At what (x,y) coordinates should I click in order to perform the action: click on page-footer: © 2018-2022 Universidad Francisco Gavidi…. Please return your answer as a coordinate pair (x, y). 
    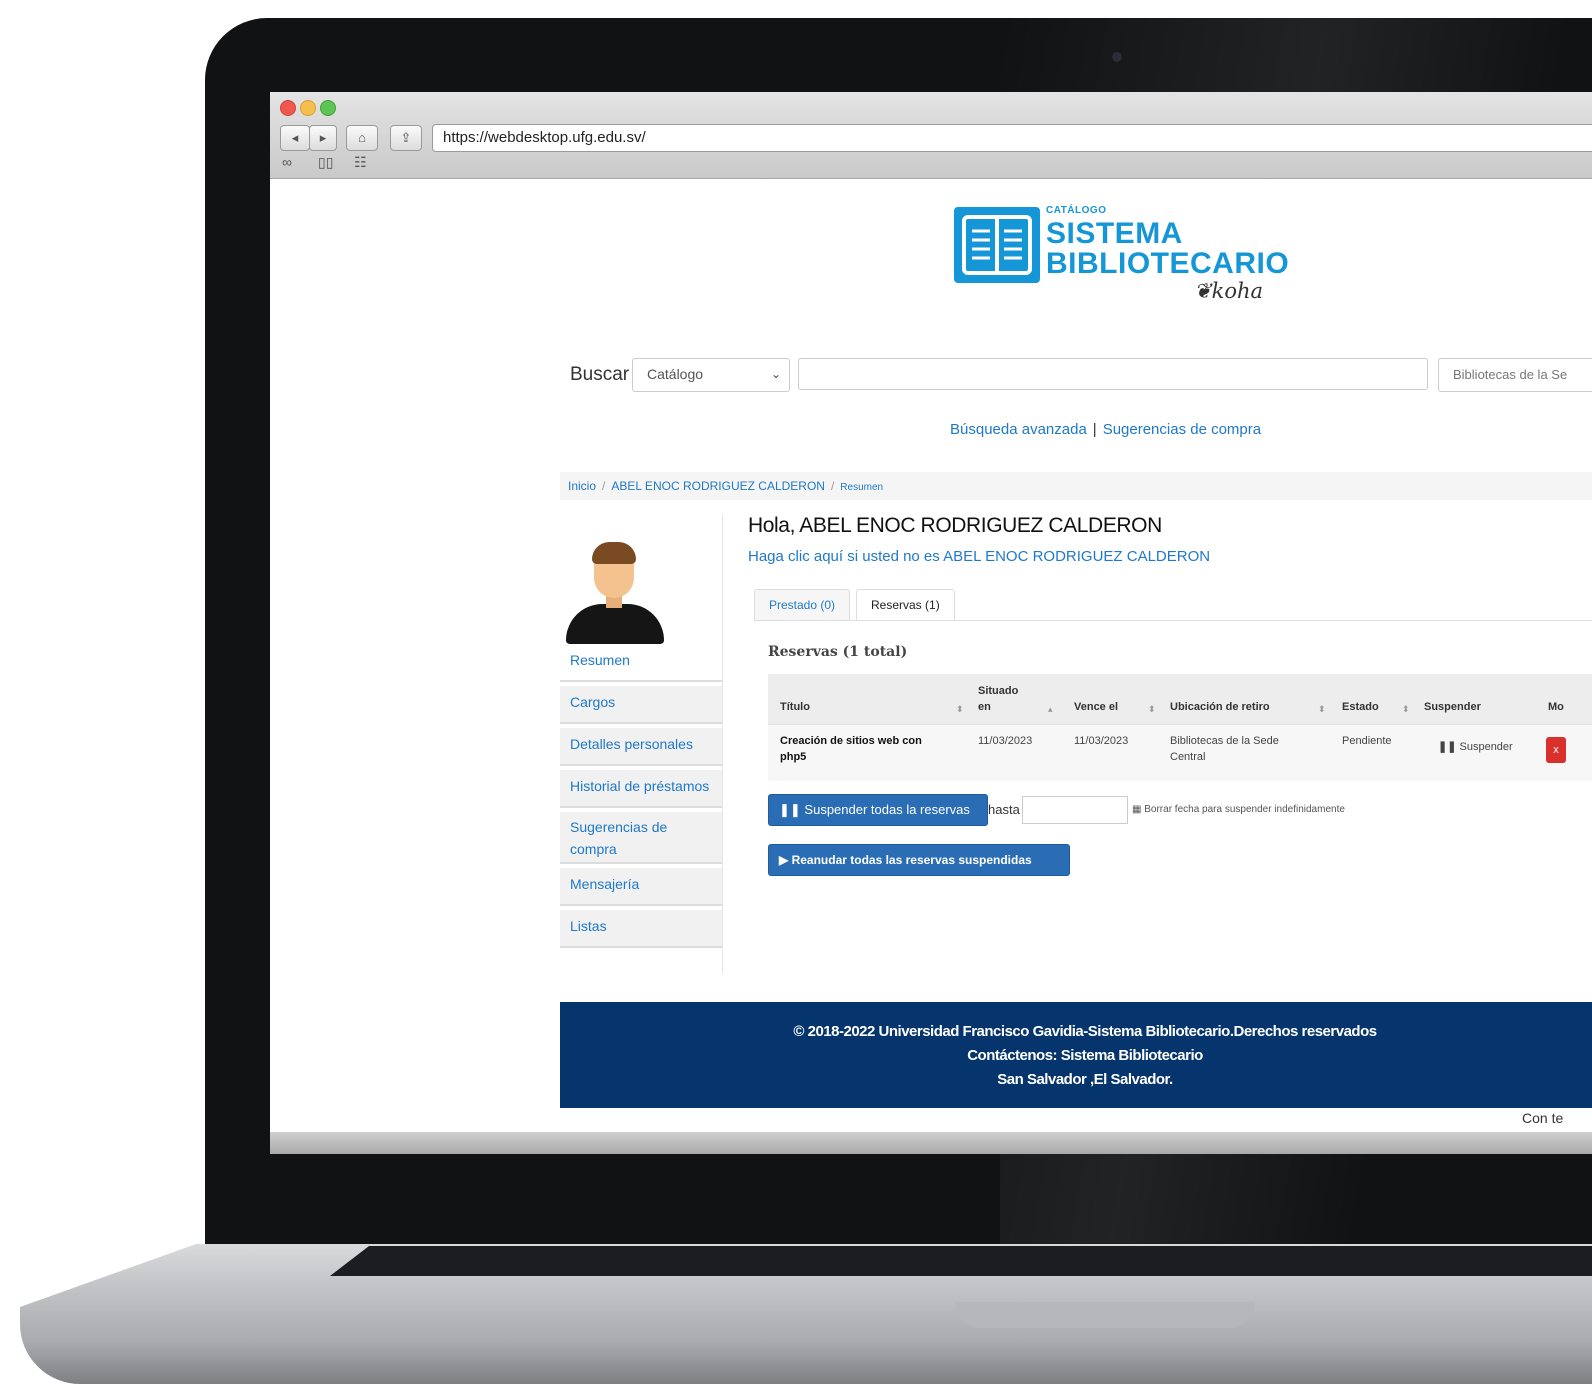
    Looking at the image, I should click on (1076, 1055).